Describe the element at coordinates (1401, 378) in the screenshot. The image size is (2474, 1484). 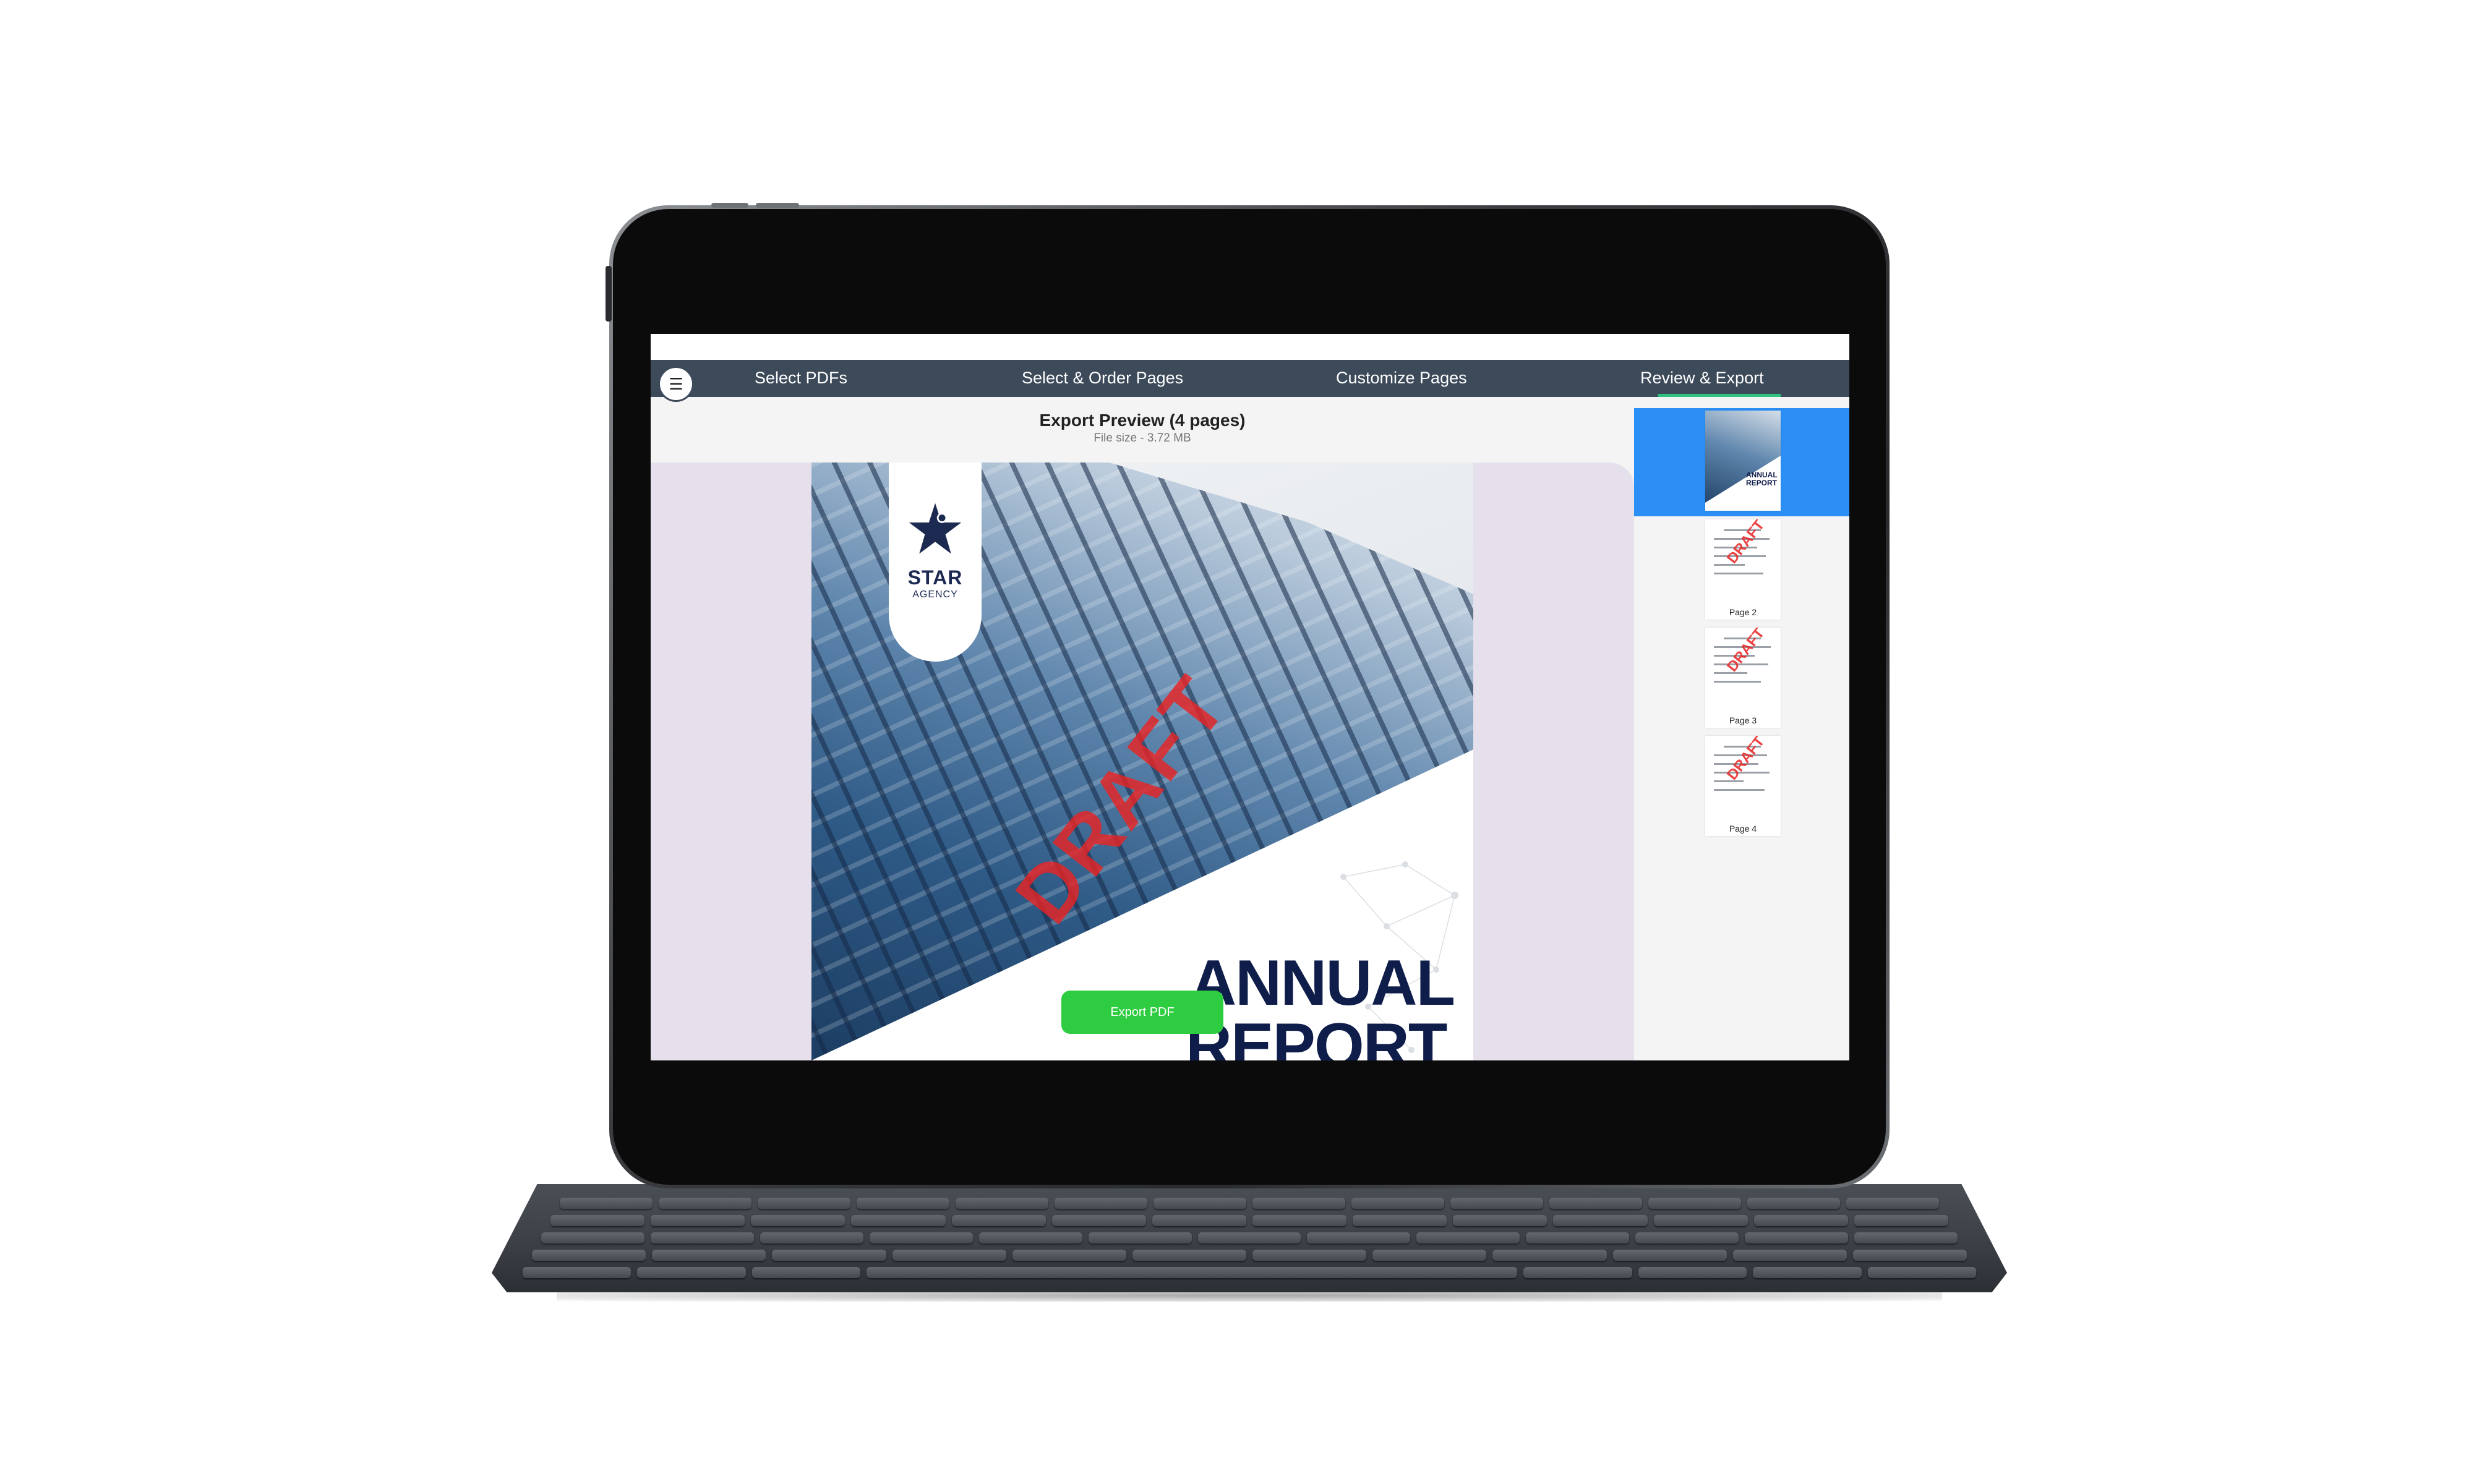
I see `tab-customize-pages: Customize Pages` at that location.